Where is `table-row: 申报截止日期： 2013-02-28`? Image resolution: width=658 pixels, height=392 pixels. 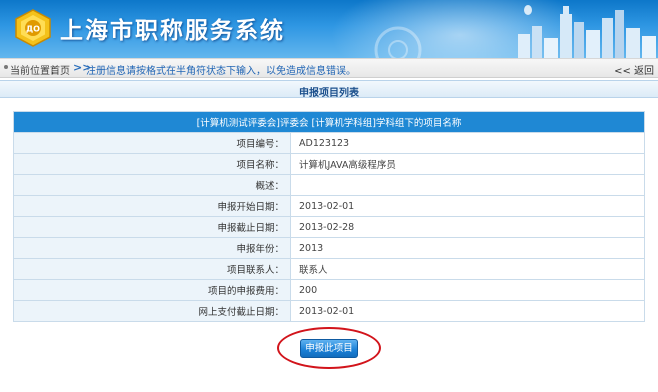
table-row: 申报截止日期： 2013-02-28 is located at coordinates (329, 227).